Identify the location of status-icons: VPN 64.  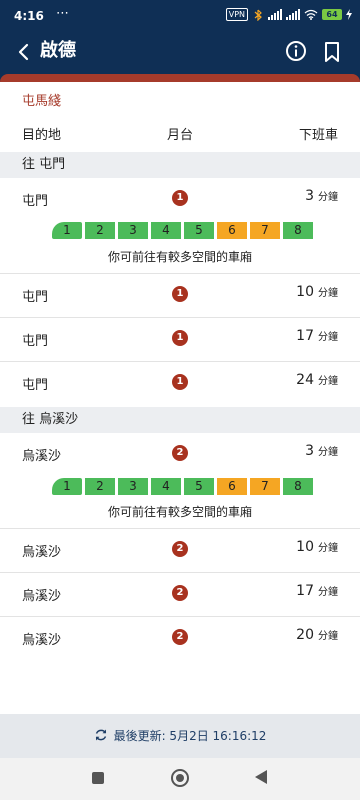
(288, 14).